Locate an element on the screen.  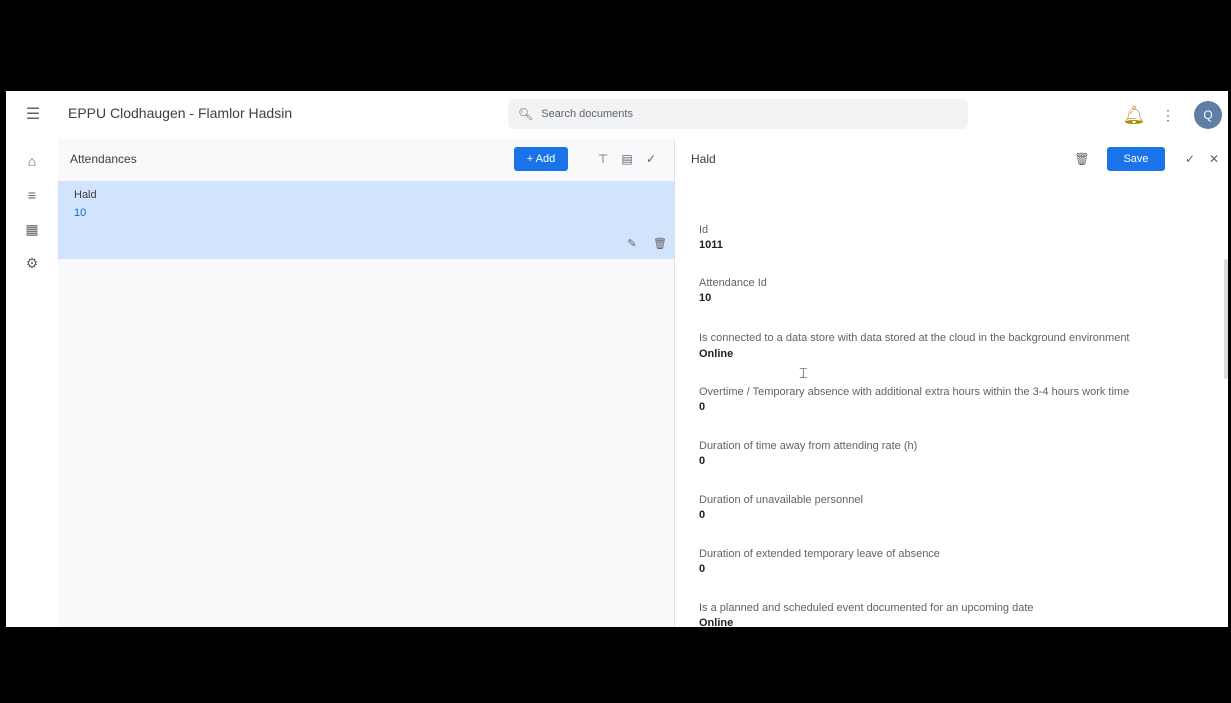
list-icon: ≡ is located at coordinates (32, 195).